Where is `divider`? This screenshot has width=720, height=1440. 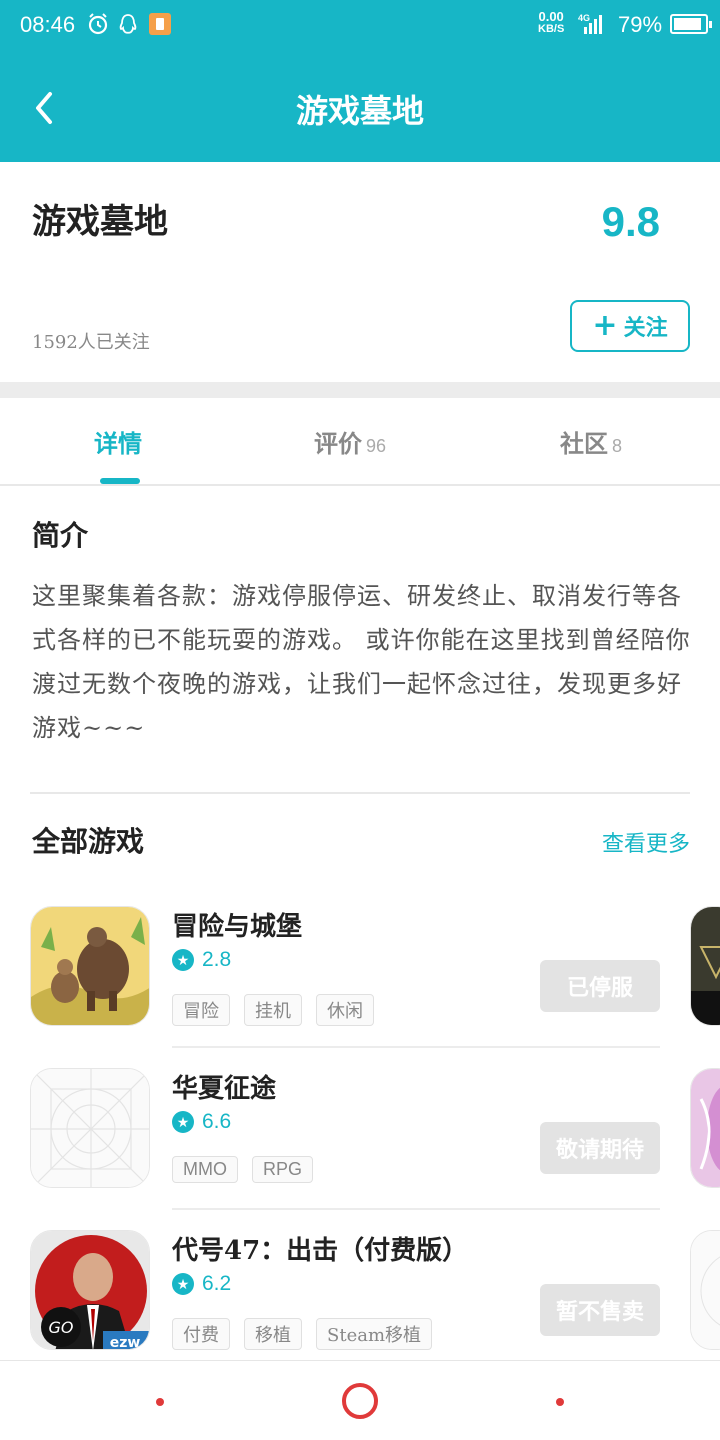
divider is located at coordinates (360, 793).